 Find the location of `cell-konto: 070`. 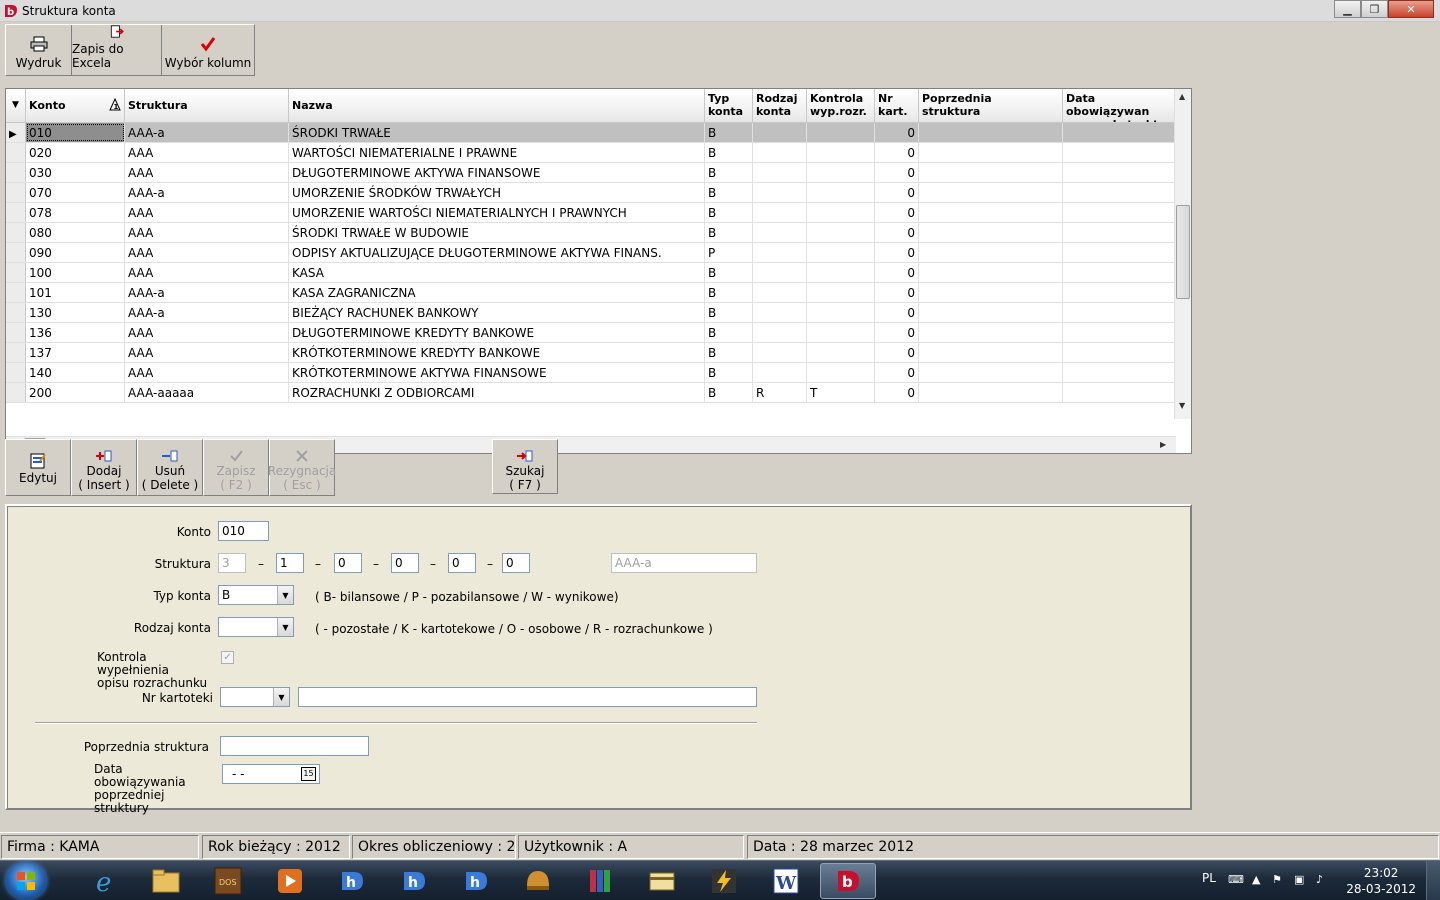

cell-konto: 070 is located at coordinates (75, 192).